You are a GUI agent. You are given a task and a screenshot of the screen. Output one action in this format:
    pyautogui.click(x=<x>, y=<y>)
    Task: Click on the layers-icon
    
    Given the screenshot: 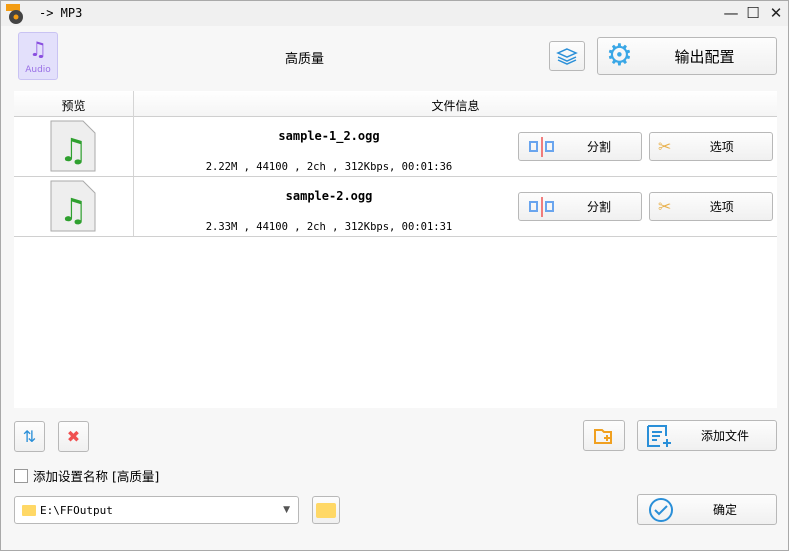 What is the action you would take?
    pyautogui.click(x=567, y=56)
    